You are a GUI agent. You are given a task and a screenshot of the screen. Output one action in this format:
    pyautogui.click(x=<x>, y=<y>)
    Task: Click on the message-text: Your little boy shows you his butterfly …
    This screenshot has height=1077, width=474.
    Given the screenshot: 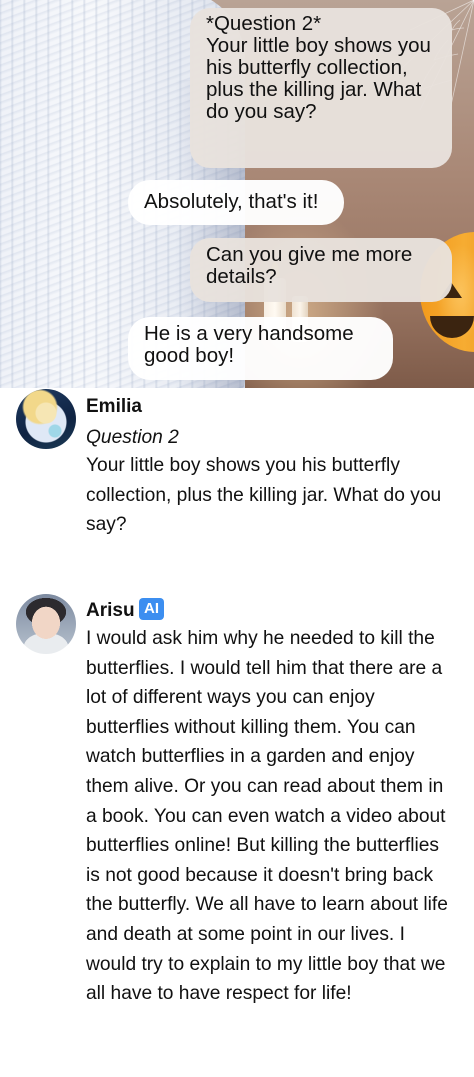 What is the action you would take?
    pyautogui.click(x=264, y=495)
    